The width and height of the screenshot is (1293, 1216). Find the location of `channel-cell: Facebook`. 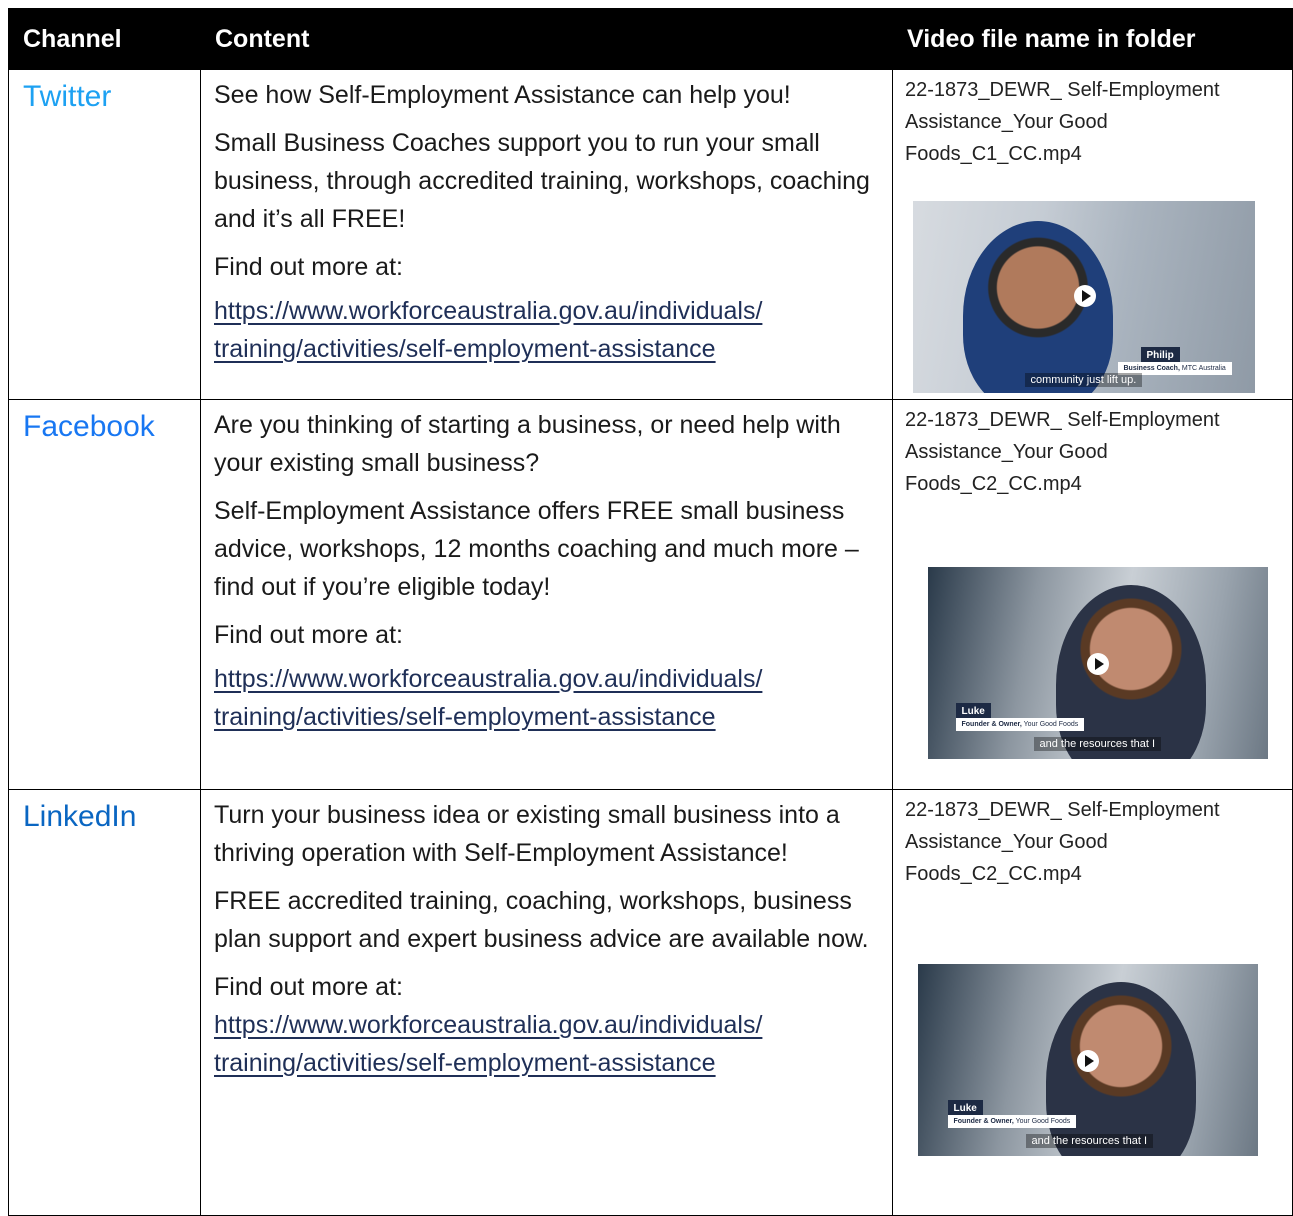

channel-cell: Facebook is located at coordinates (104, 594).